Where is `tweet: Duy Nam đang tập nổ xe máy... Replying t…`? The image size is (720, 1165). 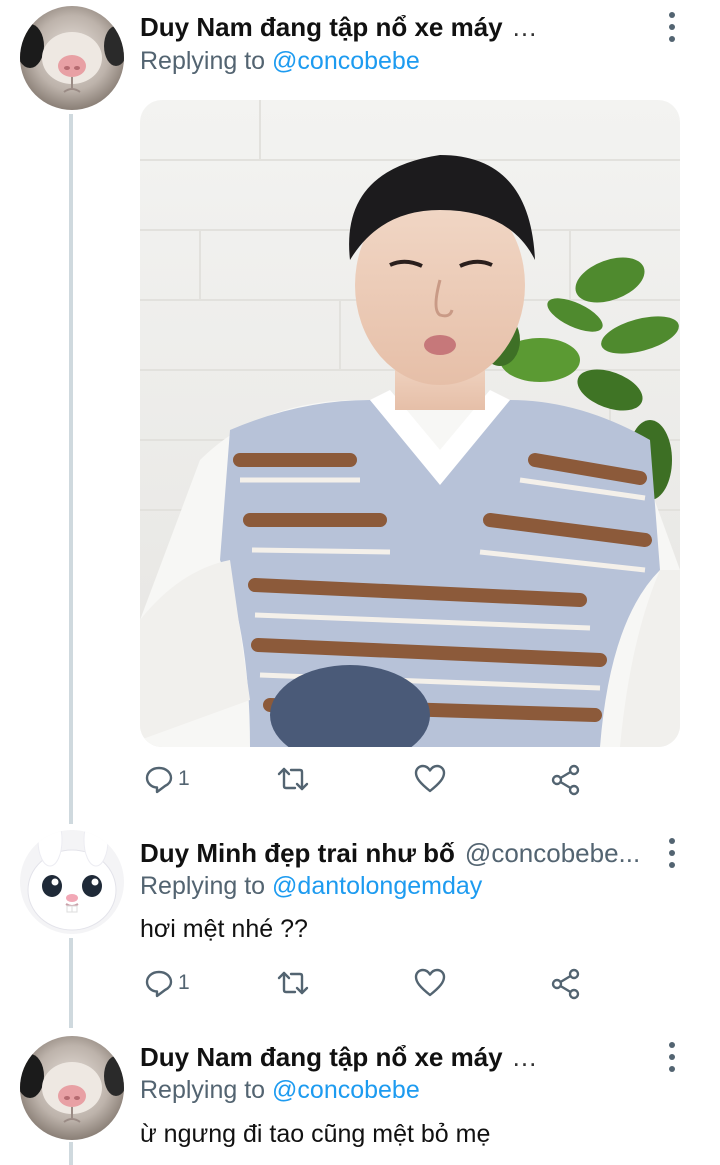
tweet: Duy Nam đang tập nổ xe máy... Replying t… is located at coordinates (360, 1097).